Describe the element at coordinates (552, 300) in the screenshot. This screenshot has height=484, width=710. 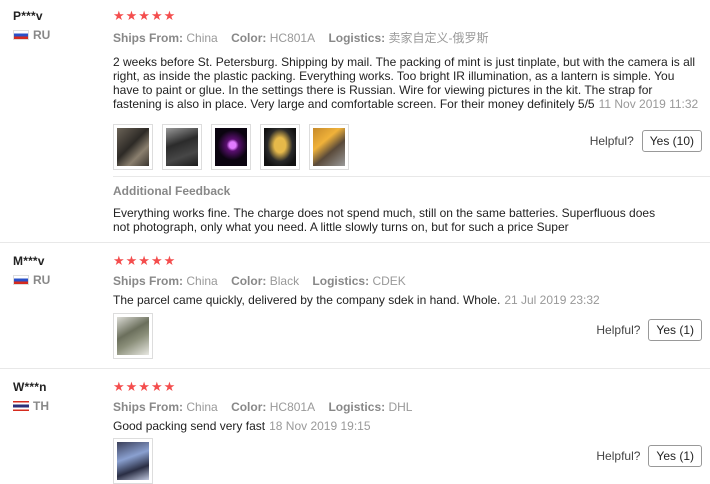
I see `review-date: 21 Jul 2019 23:32` at that location.